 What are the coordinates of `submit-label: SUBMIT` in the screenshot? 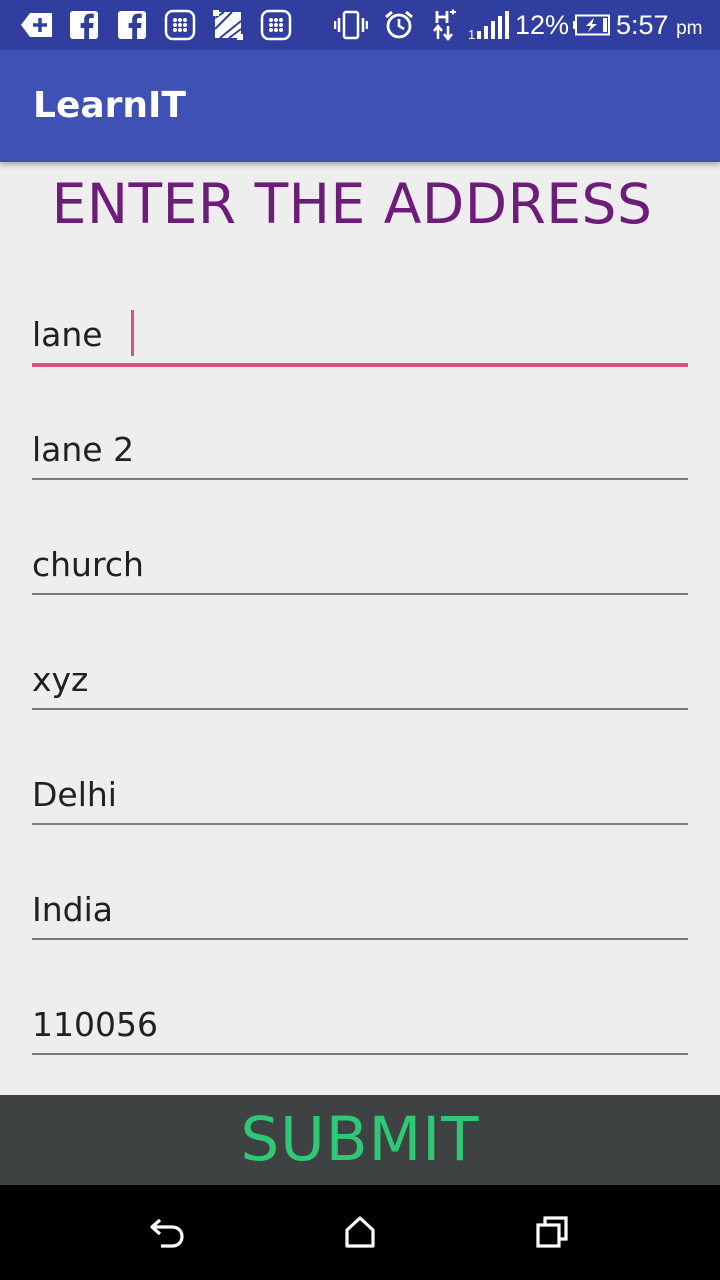 It's located at (360, 1139).